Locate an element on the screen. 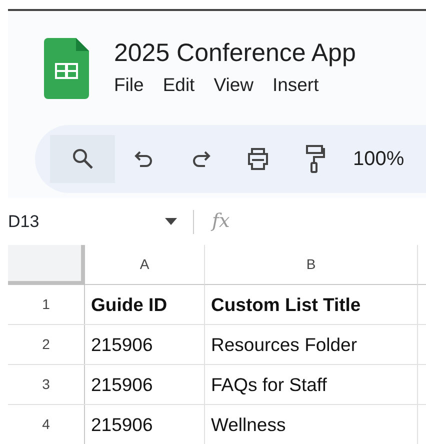 The height and width of the screenshot is (444, 426). menu-item: File is located at coordinates (129, 85).